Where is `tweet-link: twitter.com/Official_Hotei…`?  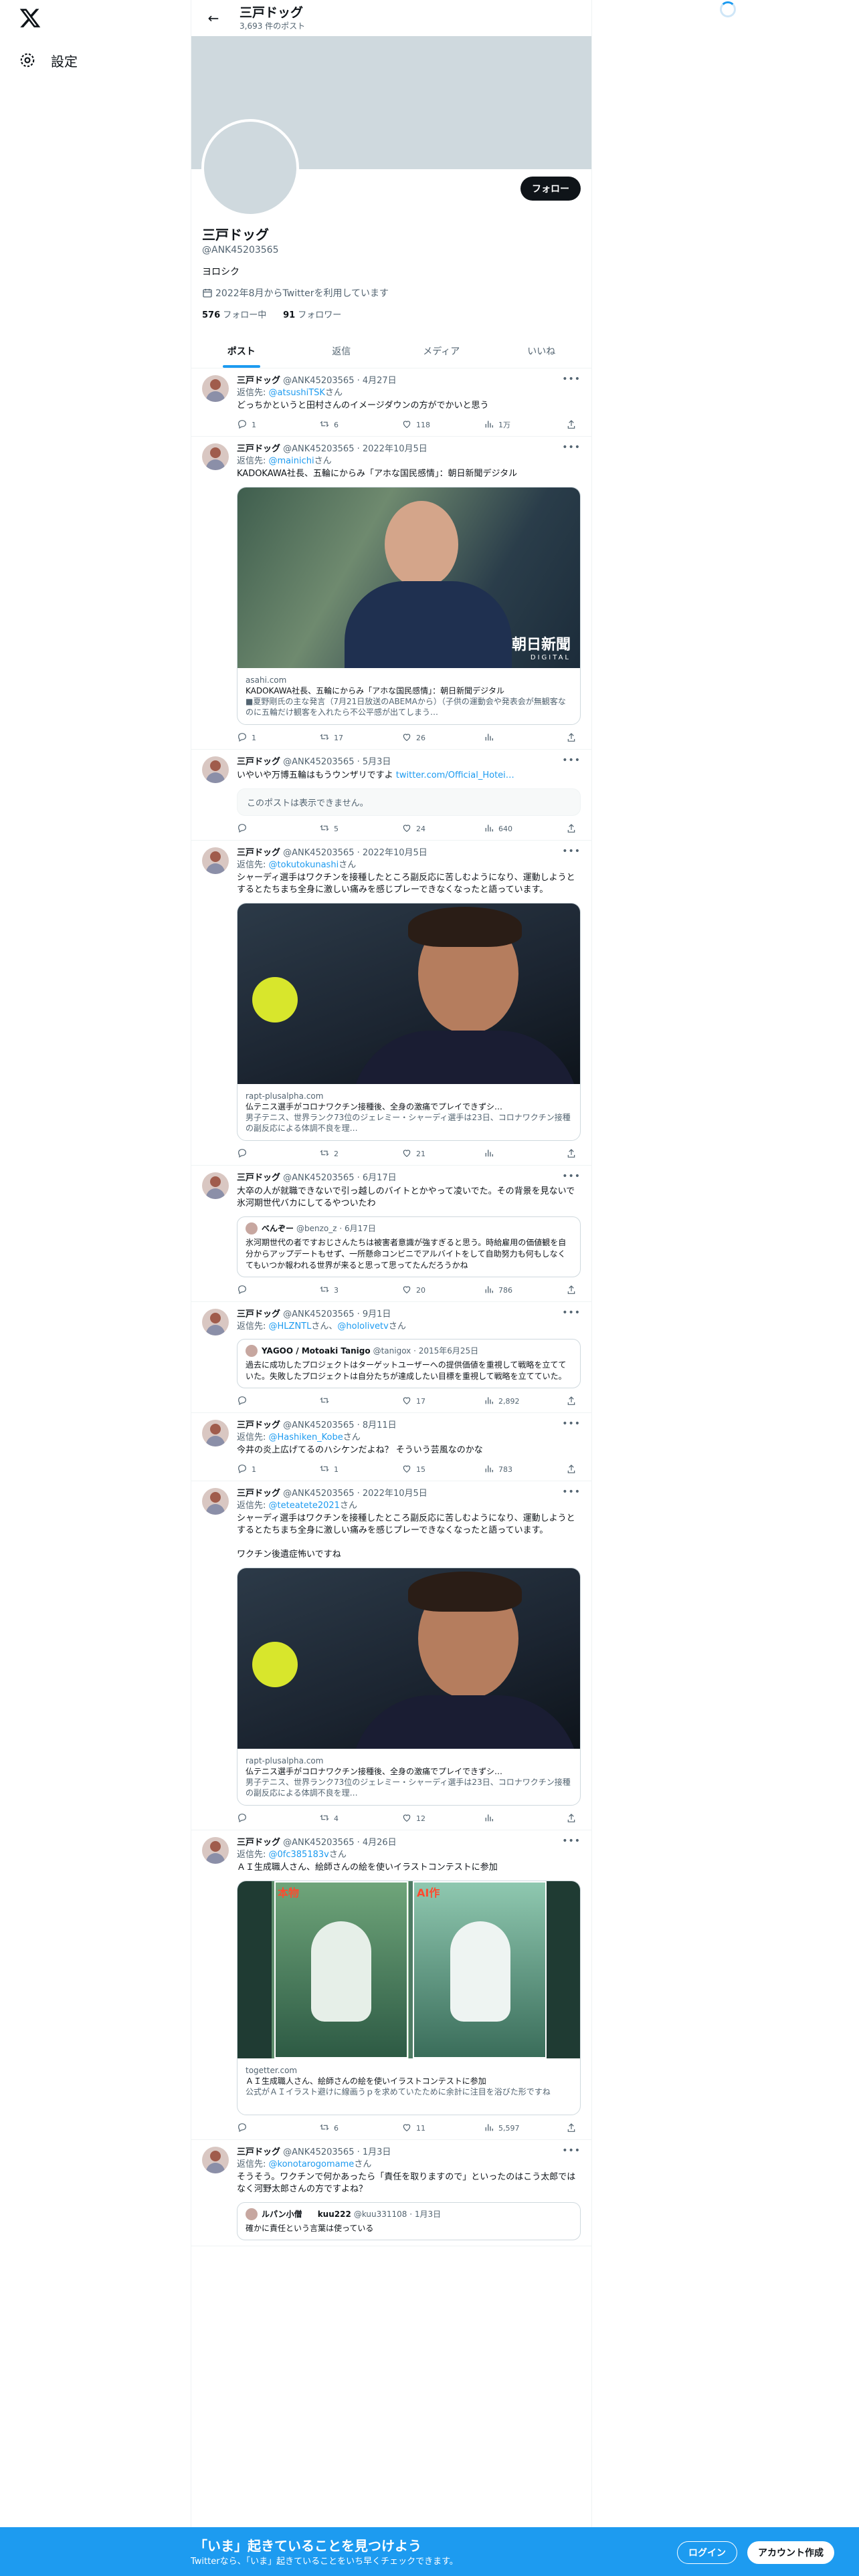 tweet-link: twitter.com/Official_Hotei… is located at coordinates (455, 775).